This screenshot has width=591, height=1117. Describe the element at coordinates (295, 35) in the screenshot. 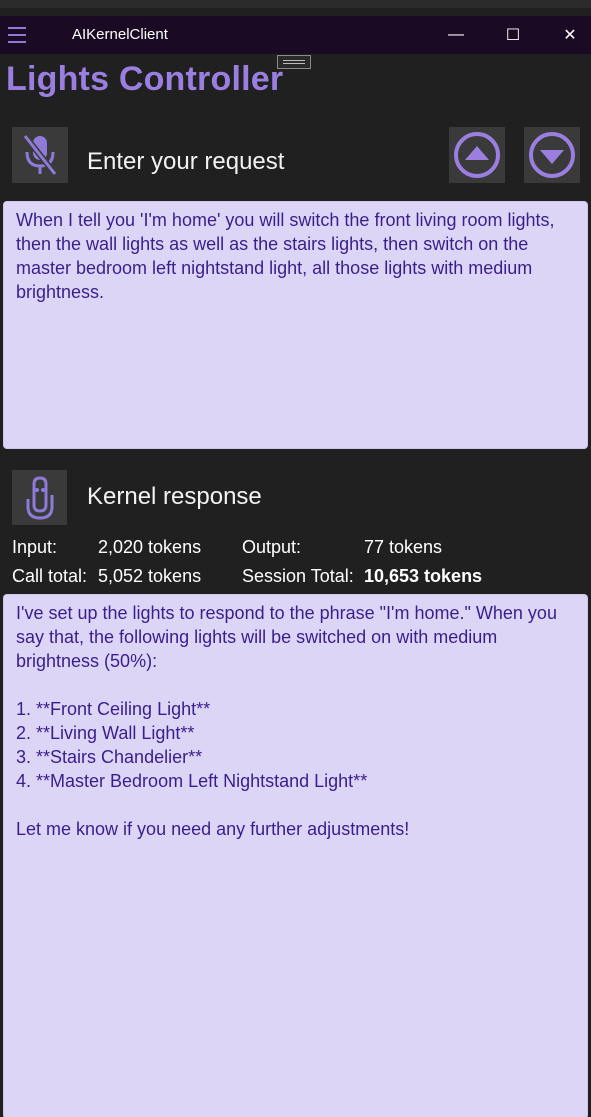

I see `title-bar: AIKernelClient — ☐ ✕` at that location.